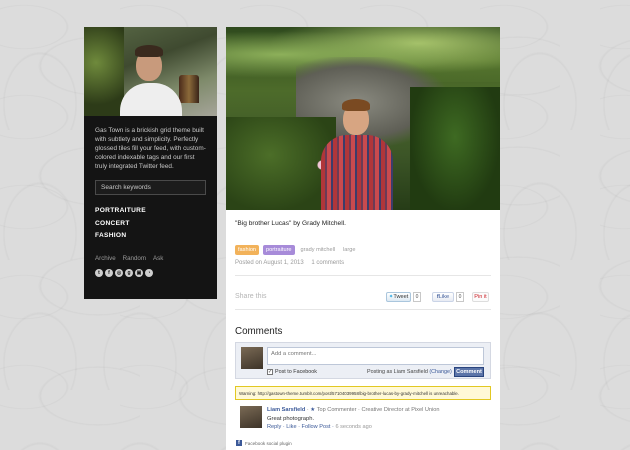 The width and height of the screenshot is (630, 450). What do you see at coordinates (401, 297) in the screenshot?
I see `tweet-label: Tweet` at bounding box center [401, 297].